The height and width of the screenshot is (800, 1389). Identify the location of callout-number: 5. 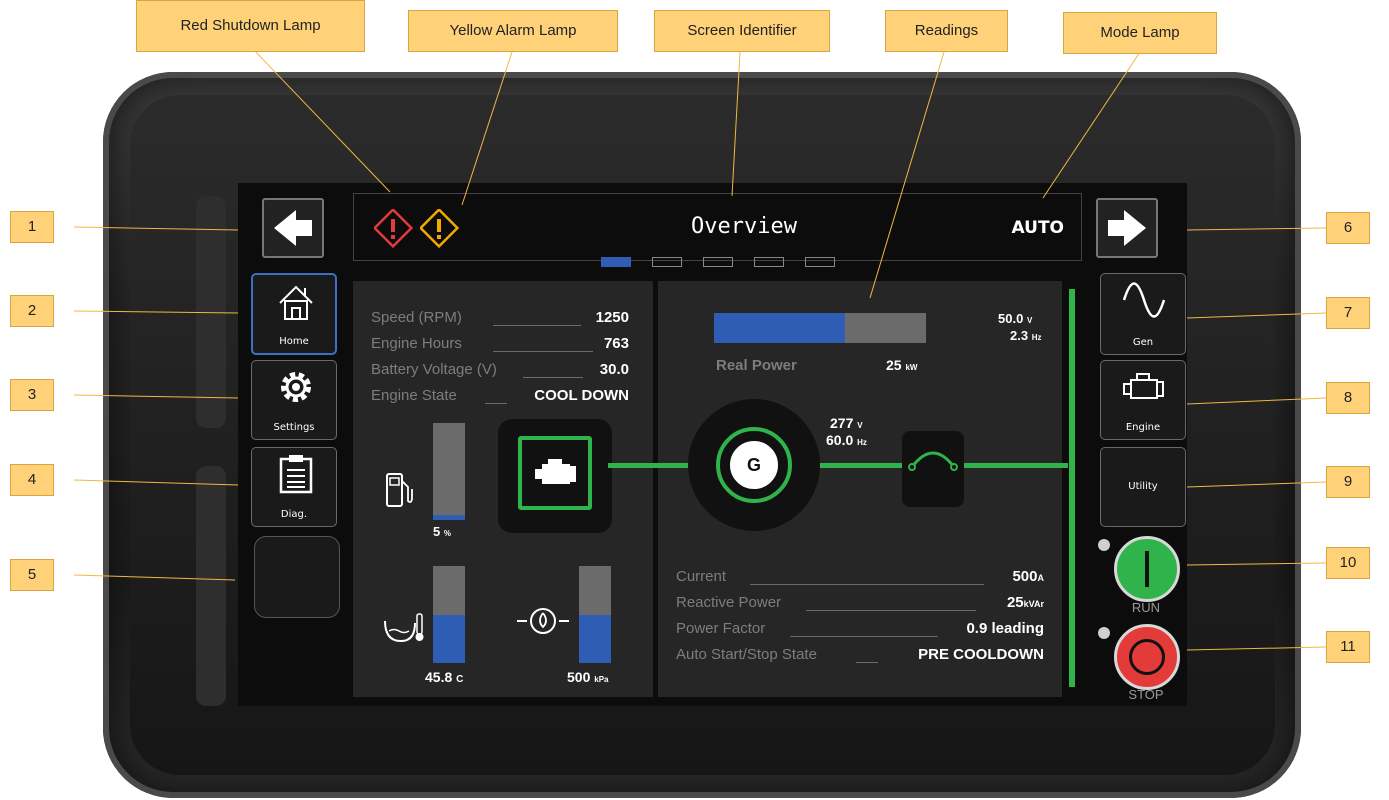
(32, 575).